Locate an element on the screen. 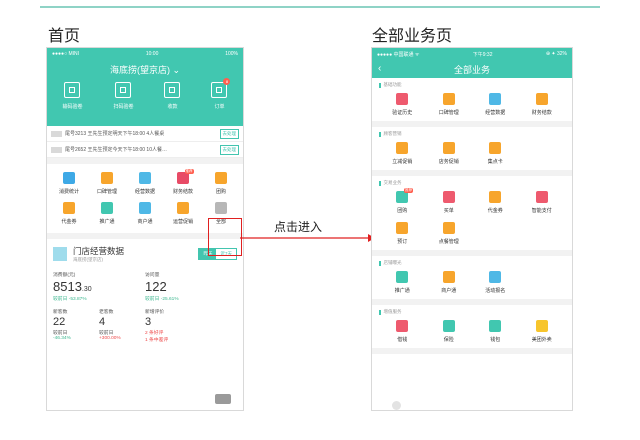 Image resolution: width=640 pixels, height=440 pixels. battery-text: ⊕ ✦ 32% is located at coordinates (556, 54).